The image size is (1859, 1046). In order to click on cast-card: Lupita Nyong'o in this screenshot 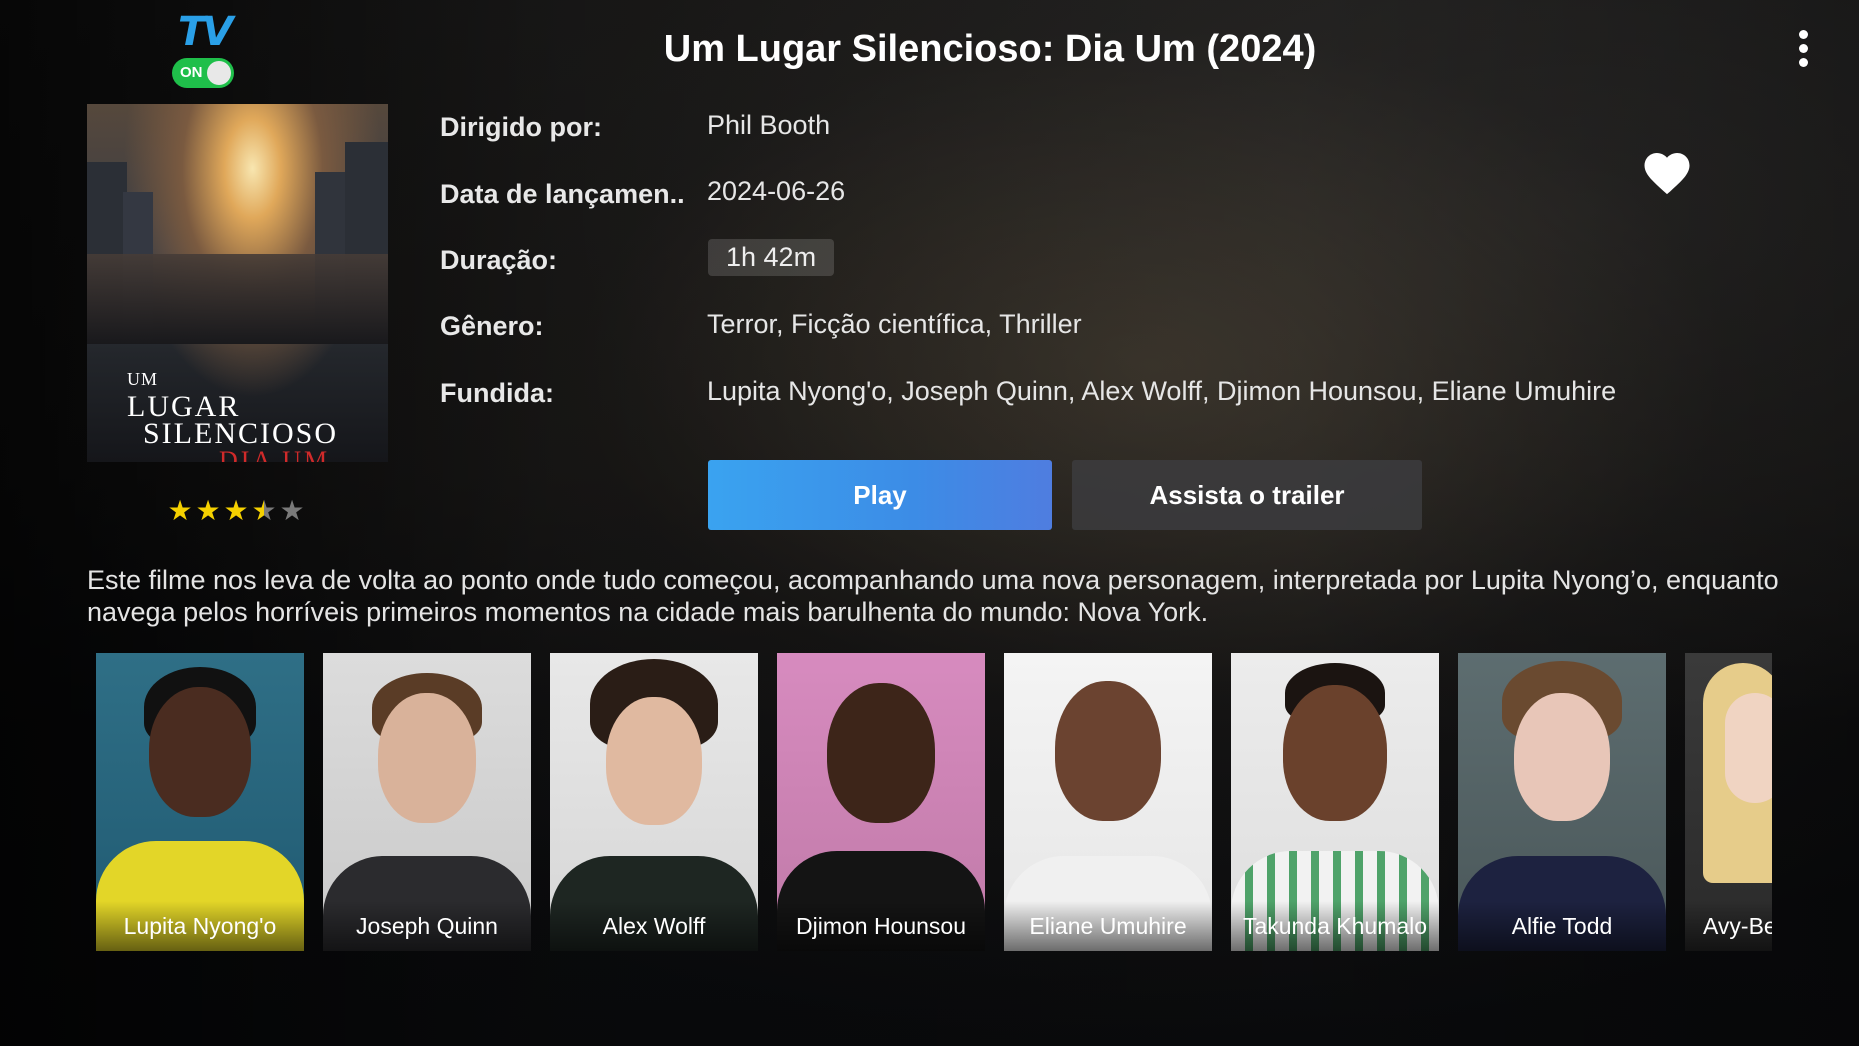, I will do `click(200, 802)`.